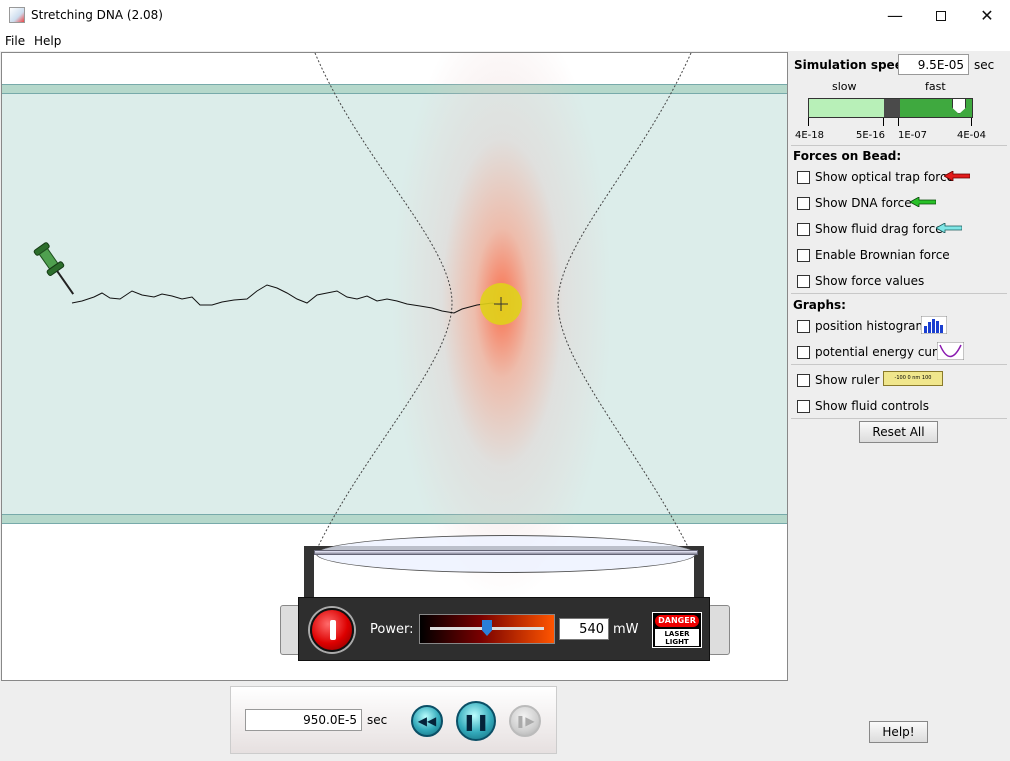 This screenshot has height=761, width=1010. I want to click on close-icon: ✕, so click(987, 15).